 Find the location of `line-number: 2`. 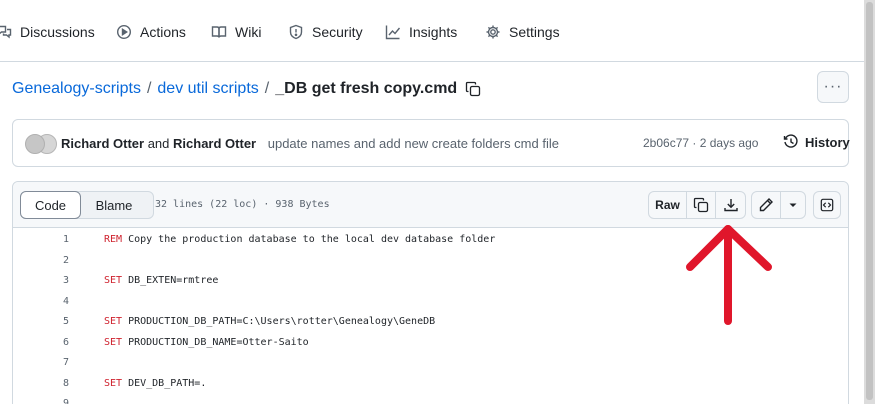

line-number: 2 is located at coordinates (51, 260).